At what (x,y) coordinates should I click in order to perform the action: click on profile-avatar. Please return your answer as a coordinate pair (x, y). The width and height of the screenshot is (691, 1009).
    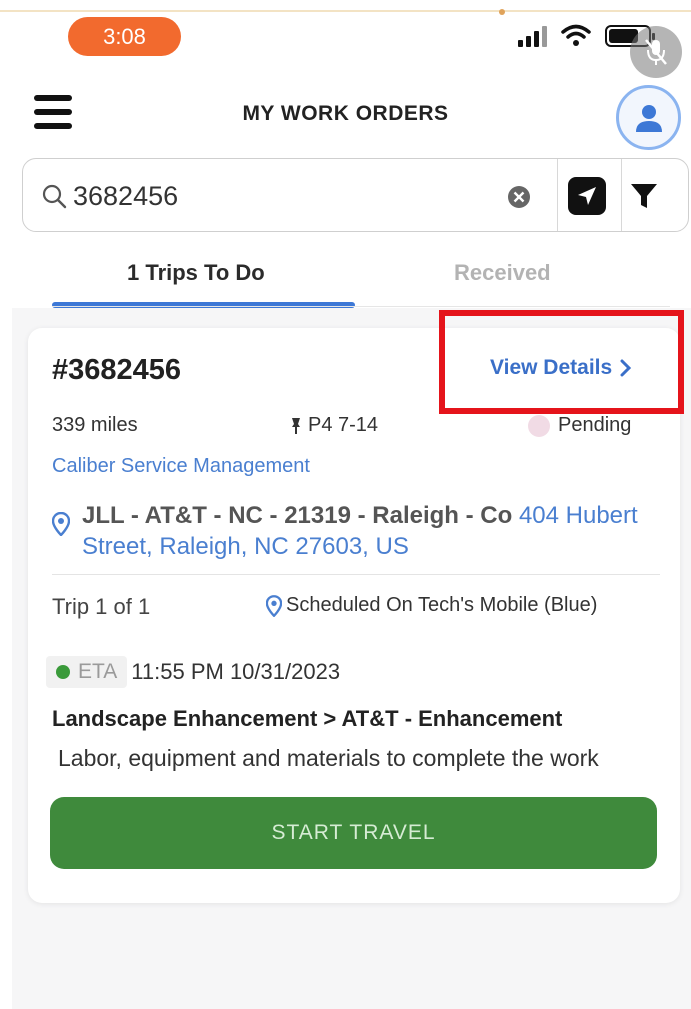
    Looking at the image, I should click on (648, 117).